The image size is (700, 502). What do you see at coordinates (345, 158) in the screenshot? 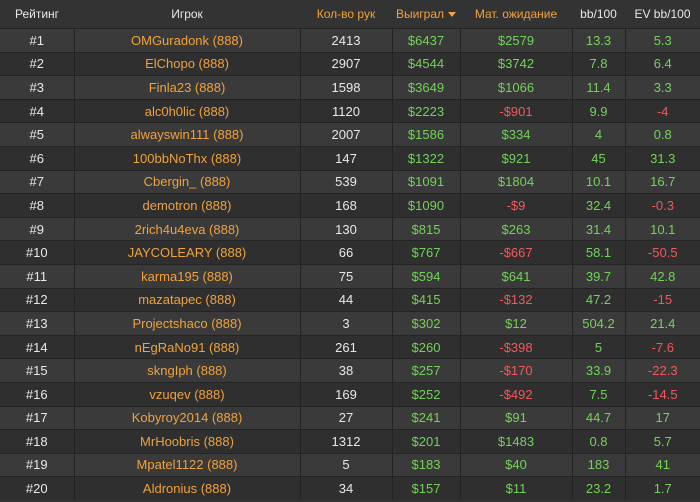
I see `hands-cell: 147` at bounding box center [345, 158].